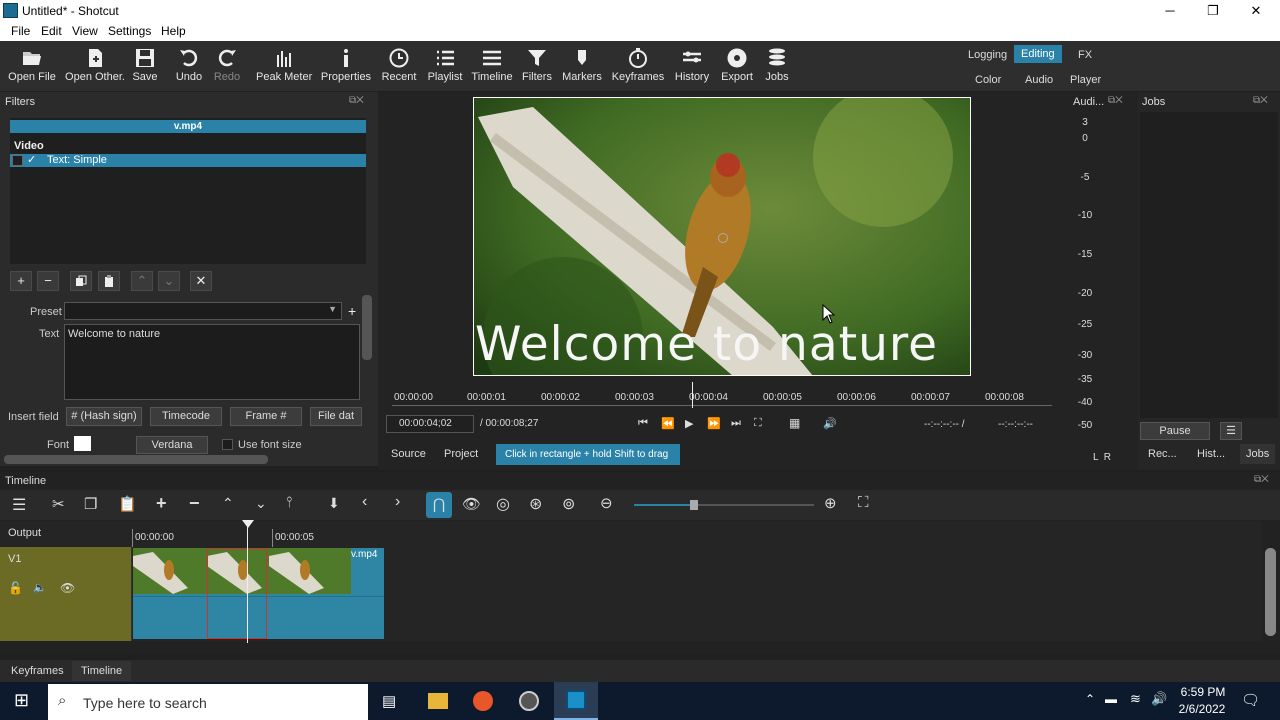  Describe the element at coordinates (399, 66) in the screenshot. I see `recent-button: Recent` at that location.